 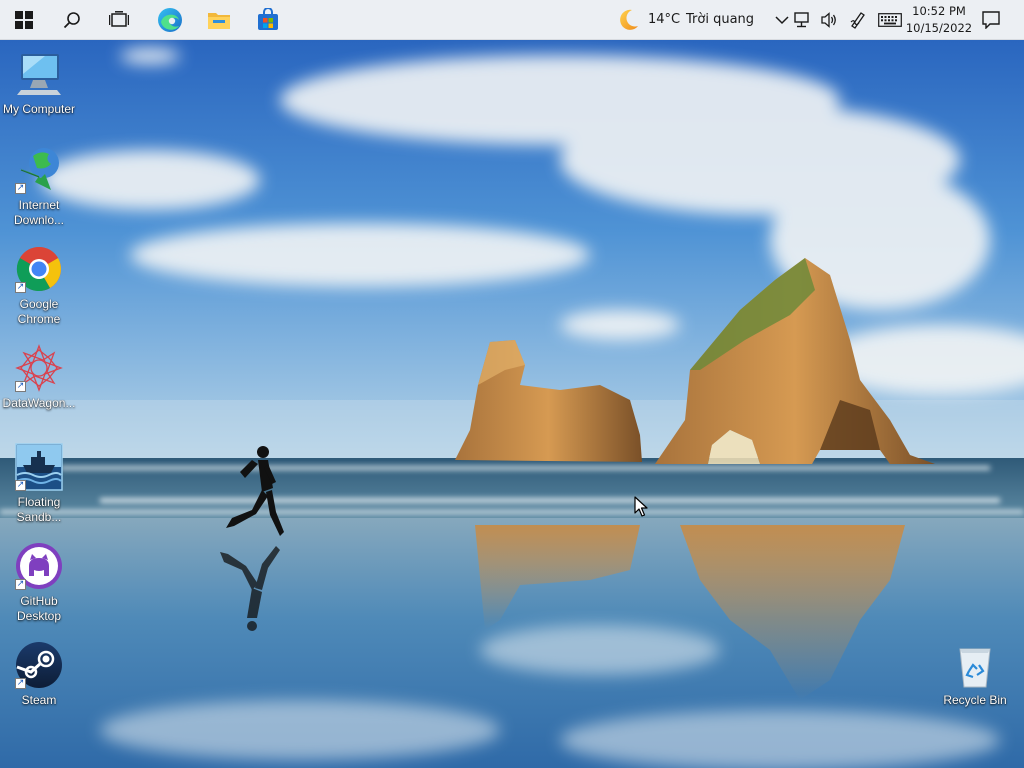 I want to click on desktop-icon-steam: ↗ Steam, so click(x=39, y=674).